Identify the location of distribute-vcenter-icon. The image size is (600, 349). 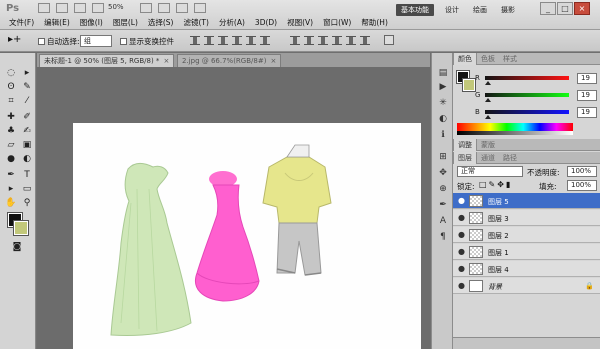
(309, 40).